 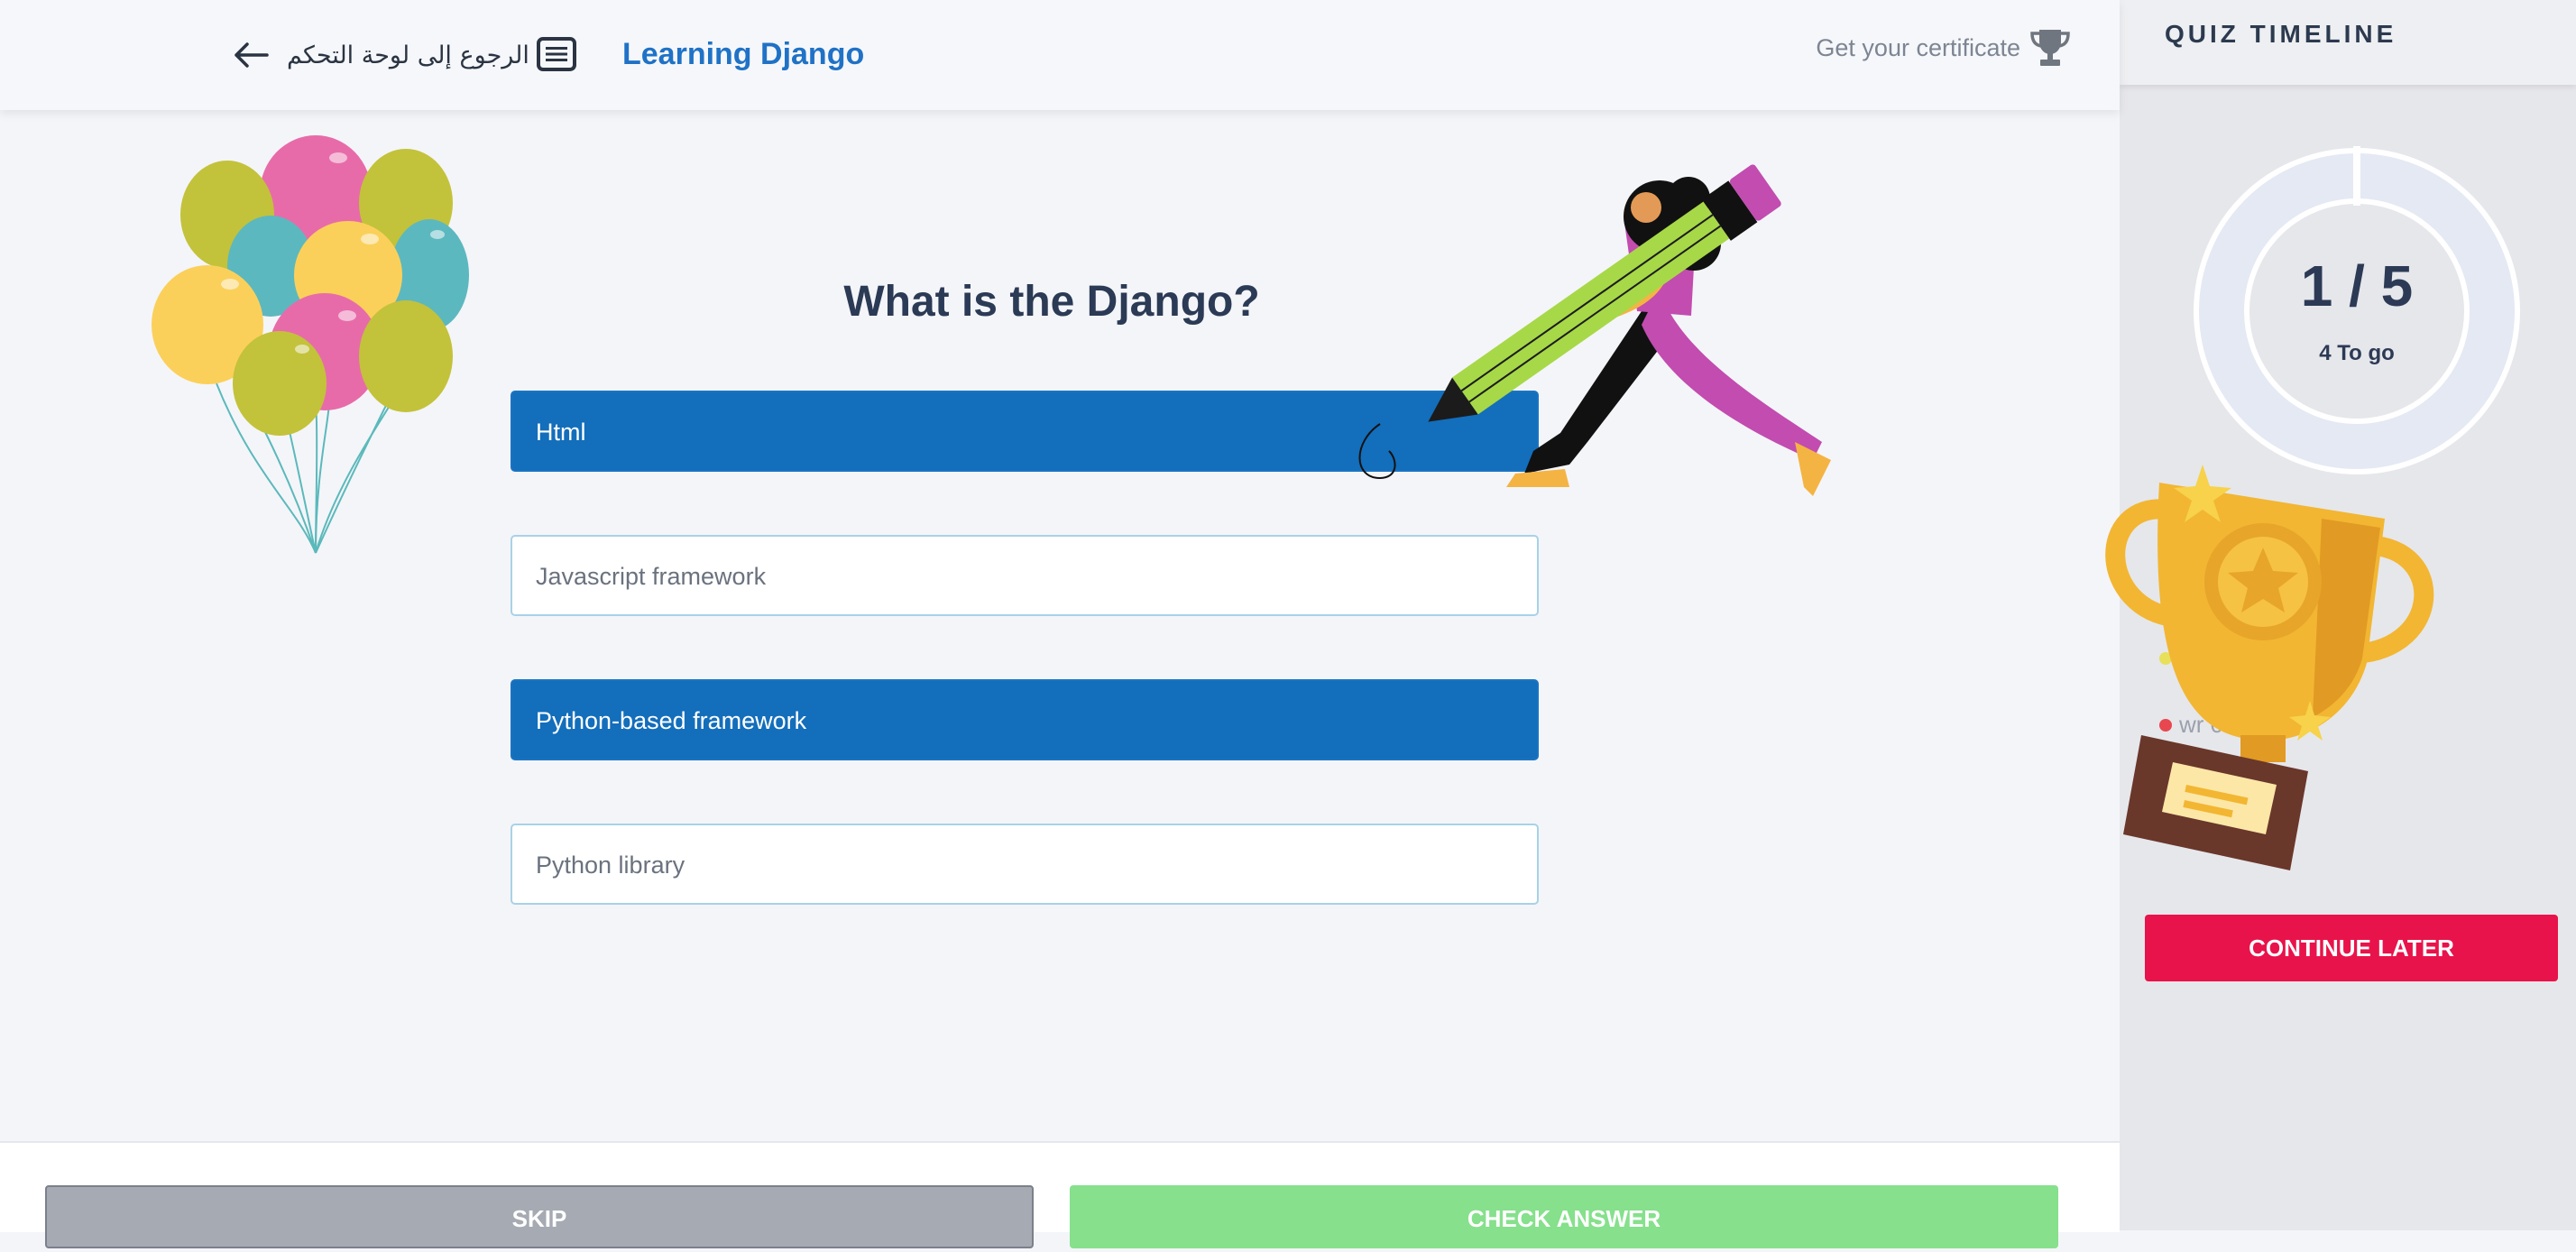 What do you see at coordinates (1564, 1216) in the screenshot?
I see `check-answer-button: CHECK ANSWER` at bounding box center [1564, 1216].